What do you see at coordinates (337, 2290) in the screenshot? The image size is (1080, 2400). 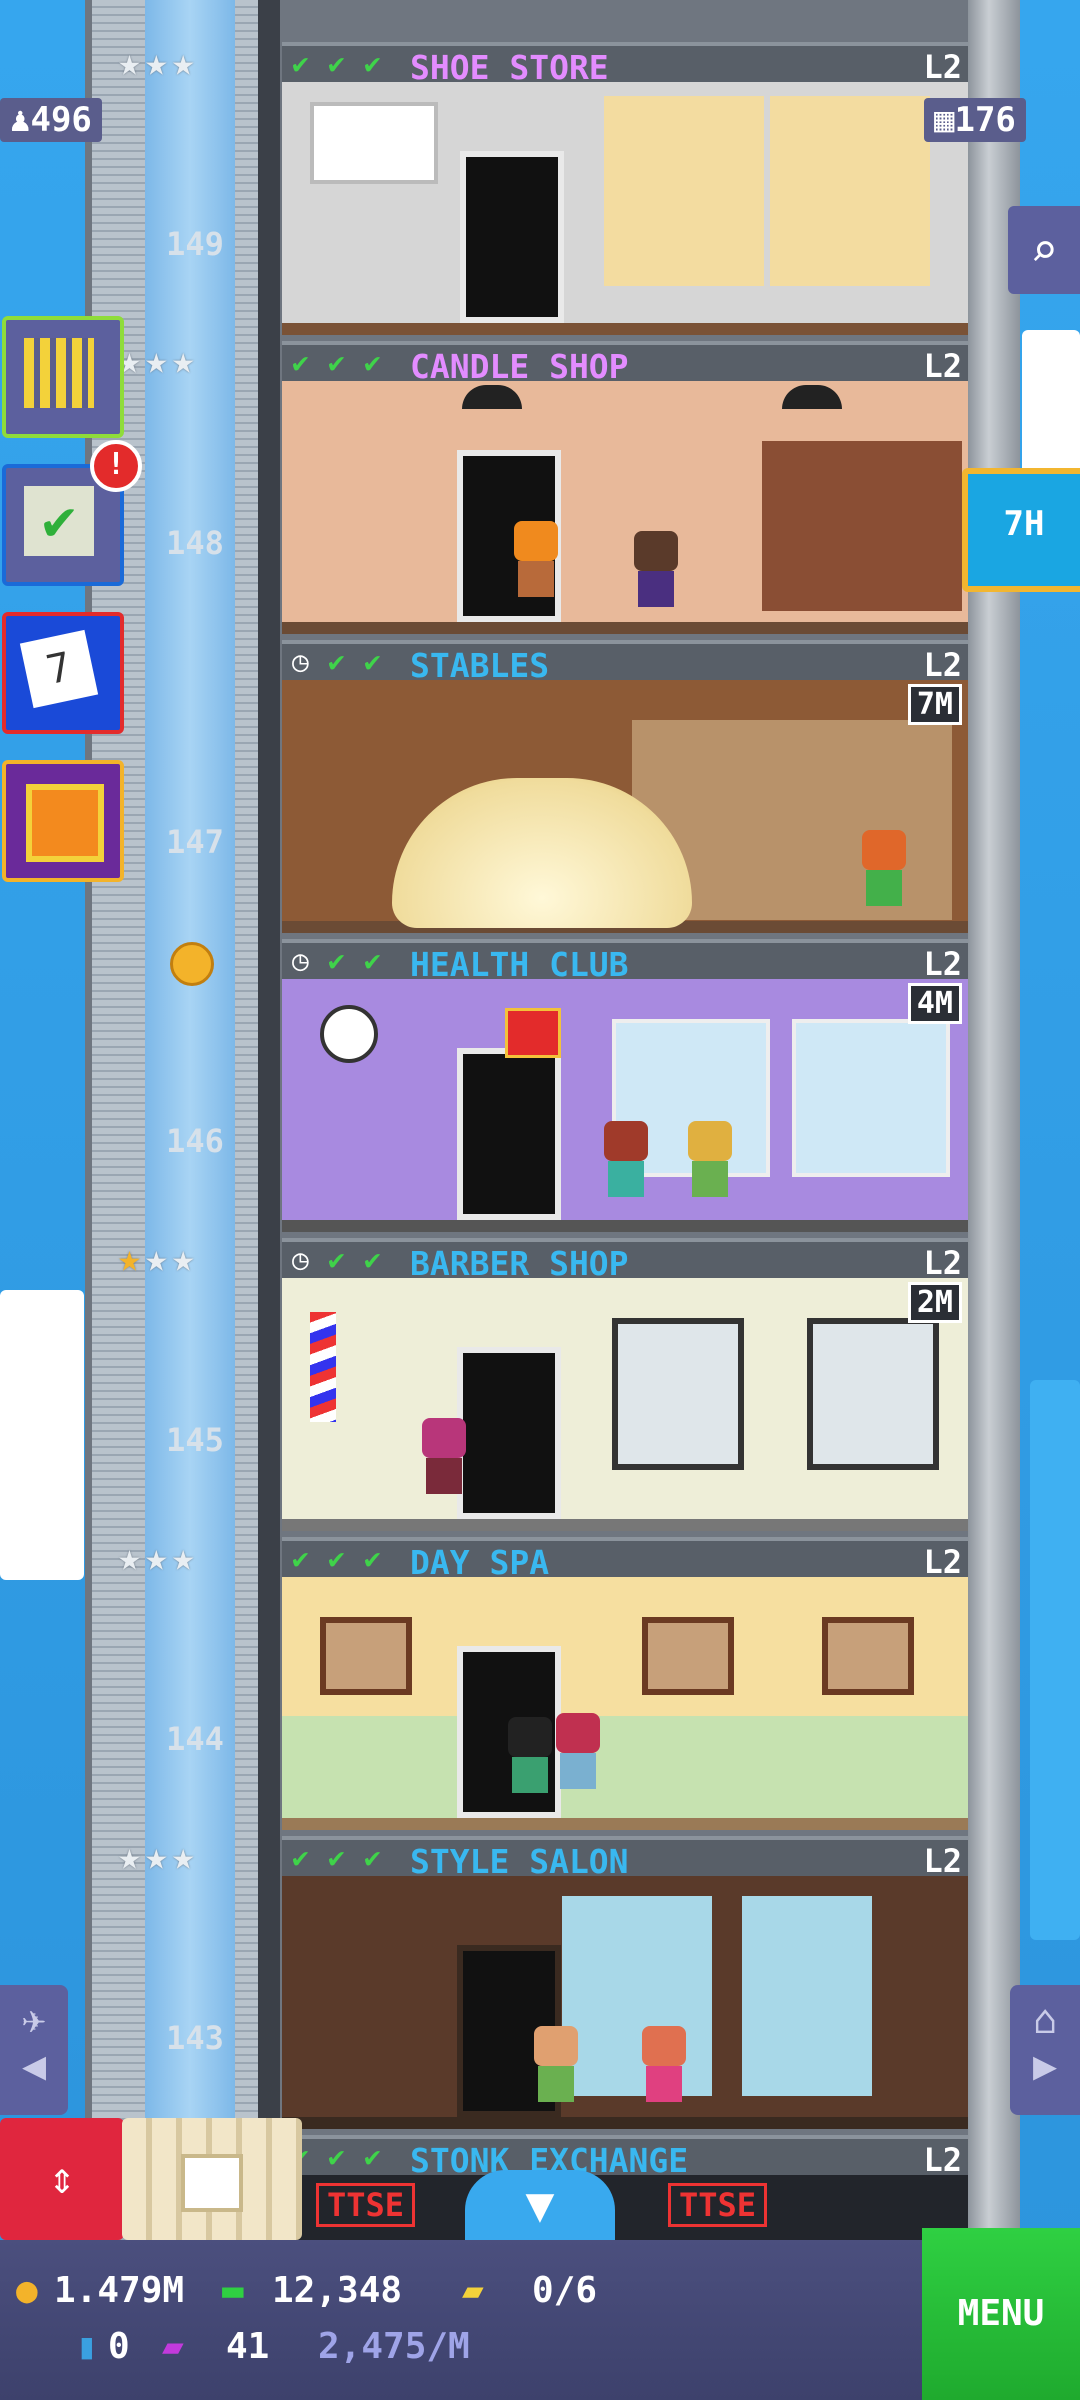 I see `bux-value: 12,348` at bounding box center [337, 2290].